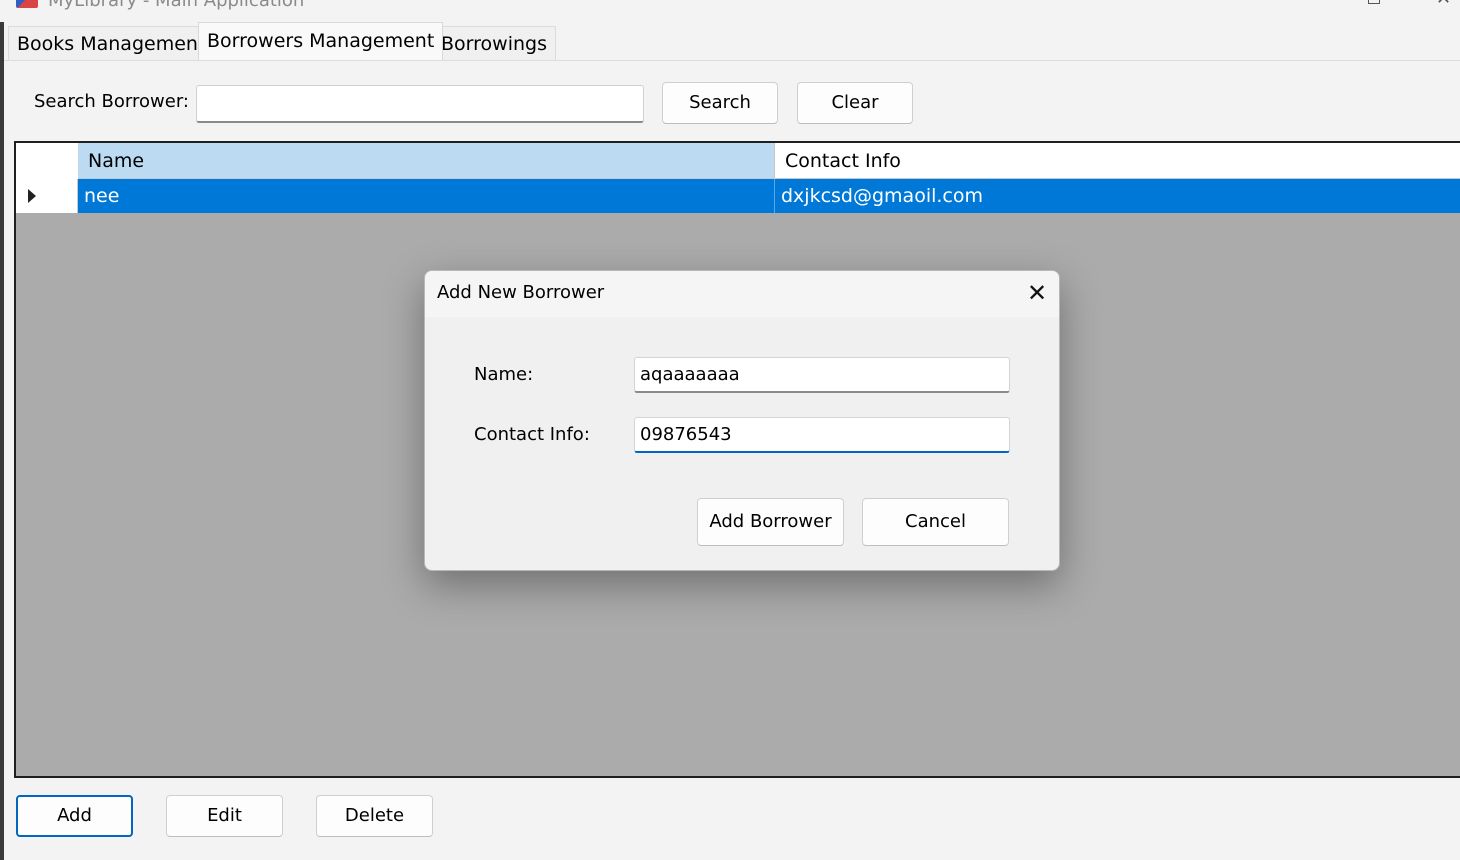  What do you see at coordinates (504, 374) in the screenshot?
I see `name-label: Name:` at bounding box center [504, 374].